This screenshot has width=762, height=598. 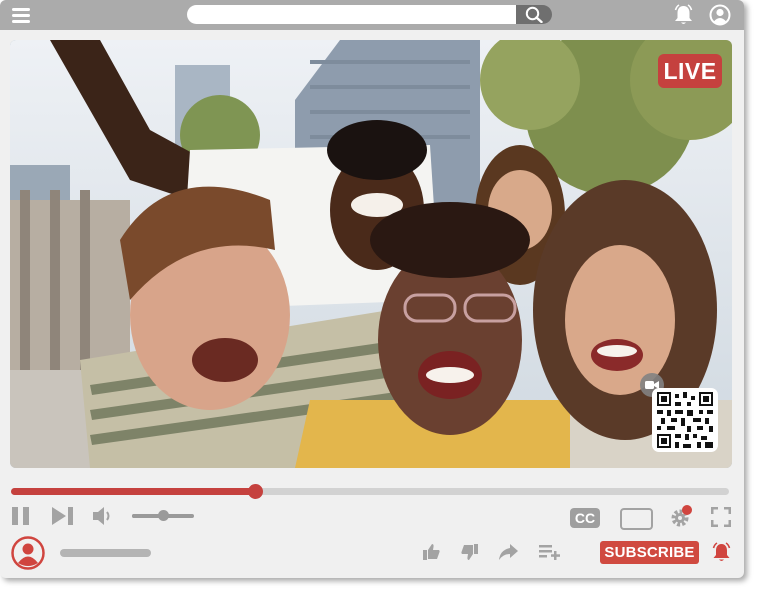 I want to click on pause-icon, so click(x=21, y=516).